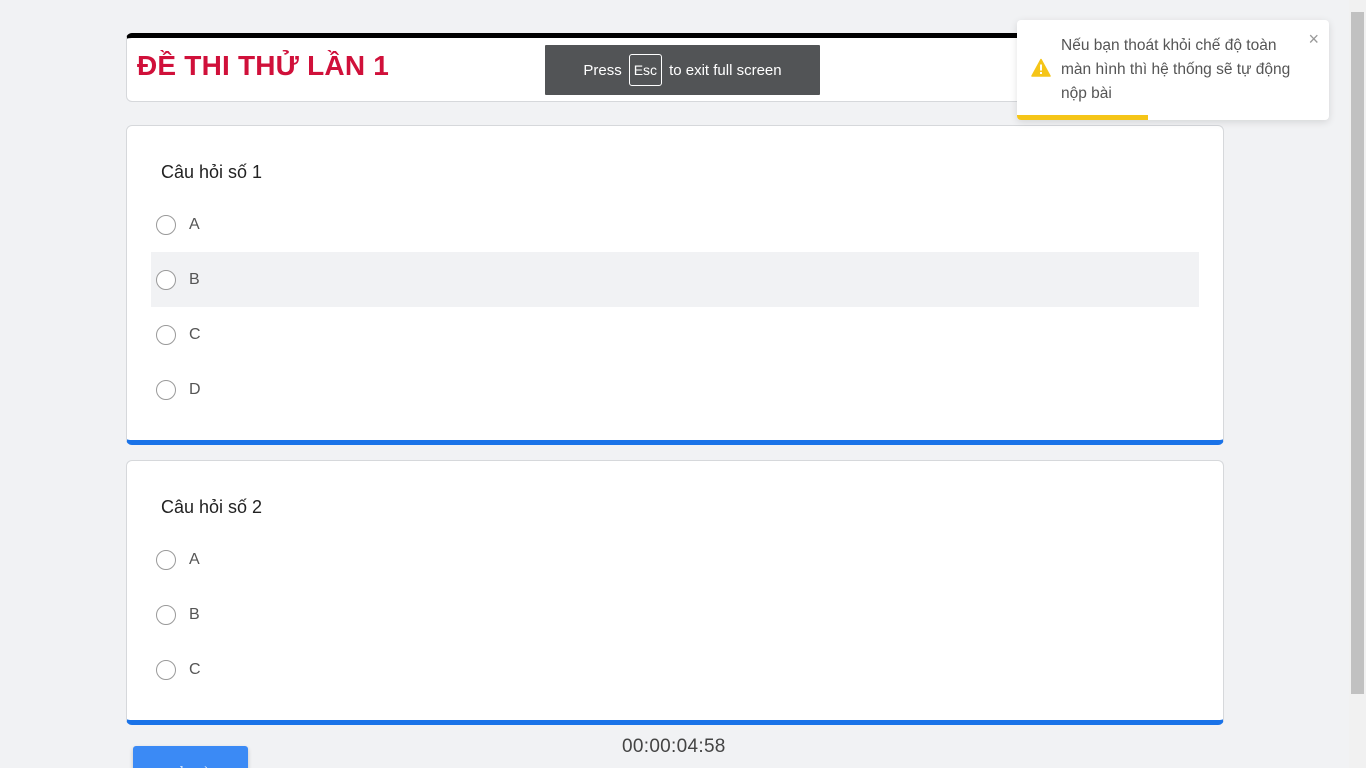  Describe the element at coordinates (1083, 117) in the screenshot. I see `toast-progress-bar` at that location.